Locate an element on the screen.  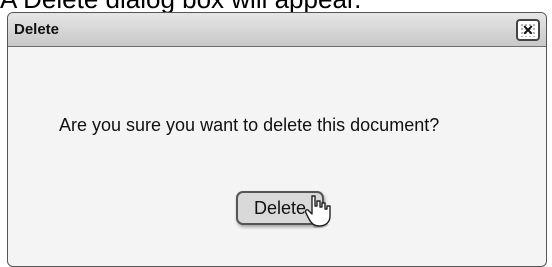
close-button: ✕ is located at coordinates (528, 30).